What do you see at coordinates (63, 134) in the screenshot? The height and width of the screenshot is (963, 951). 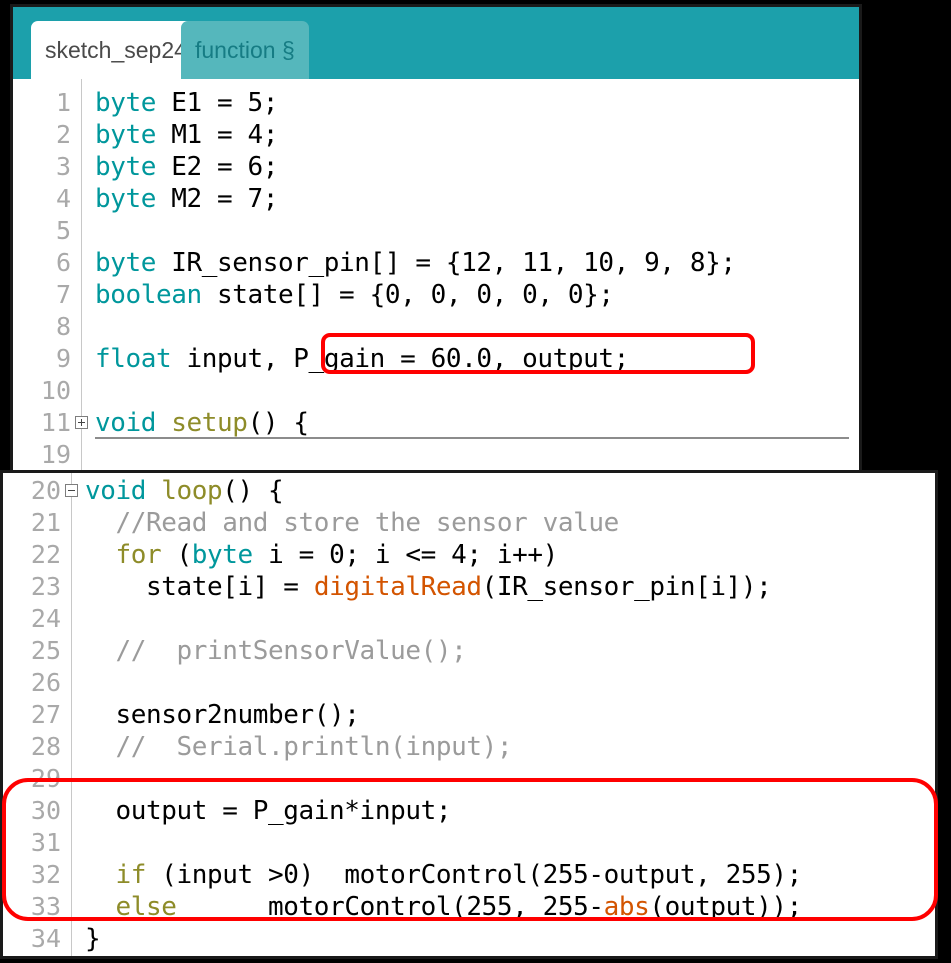 I see `line-number: 2` at bounding box center [63, 134].